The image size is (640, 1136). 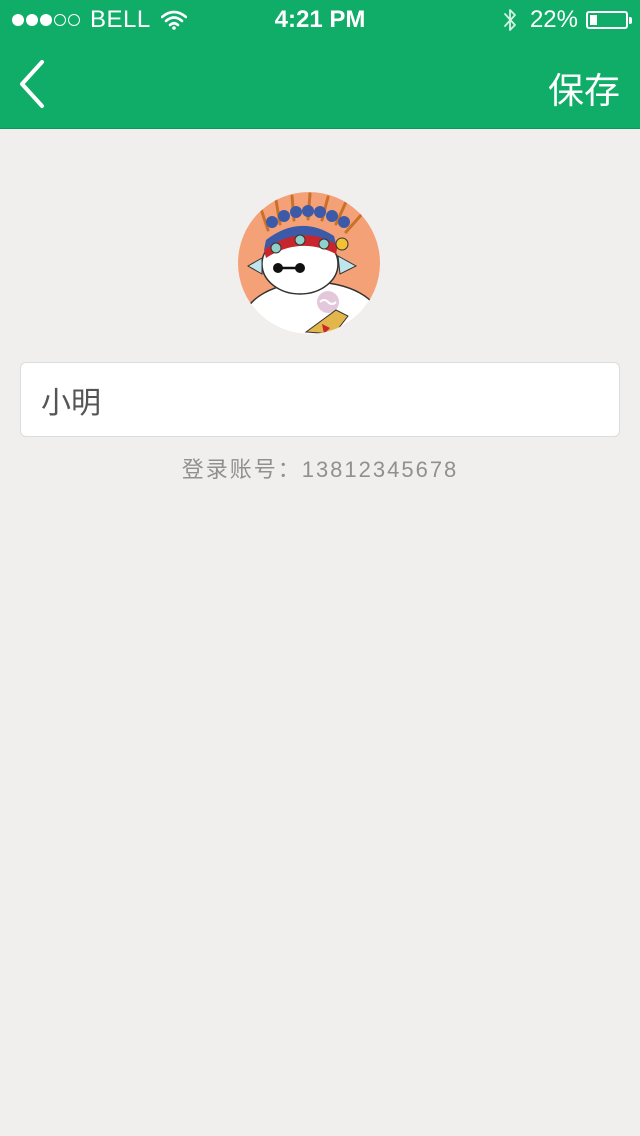 What do you see at coordinates (609, 20) in the screenshot?
I see `battery-icon` at bounding box center [609, 20].